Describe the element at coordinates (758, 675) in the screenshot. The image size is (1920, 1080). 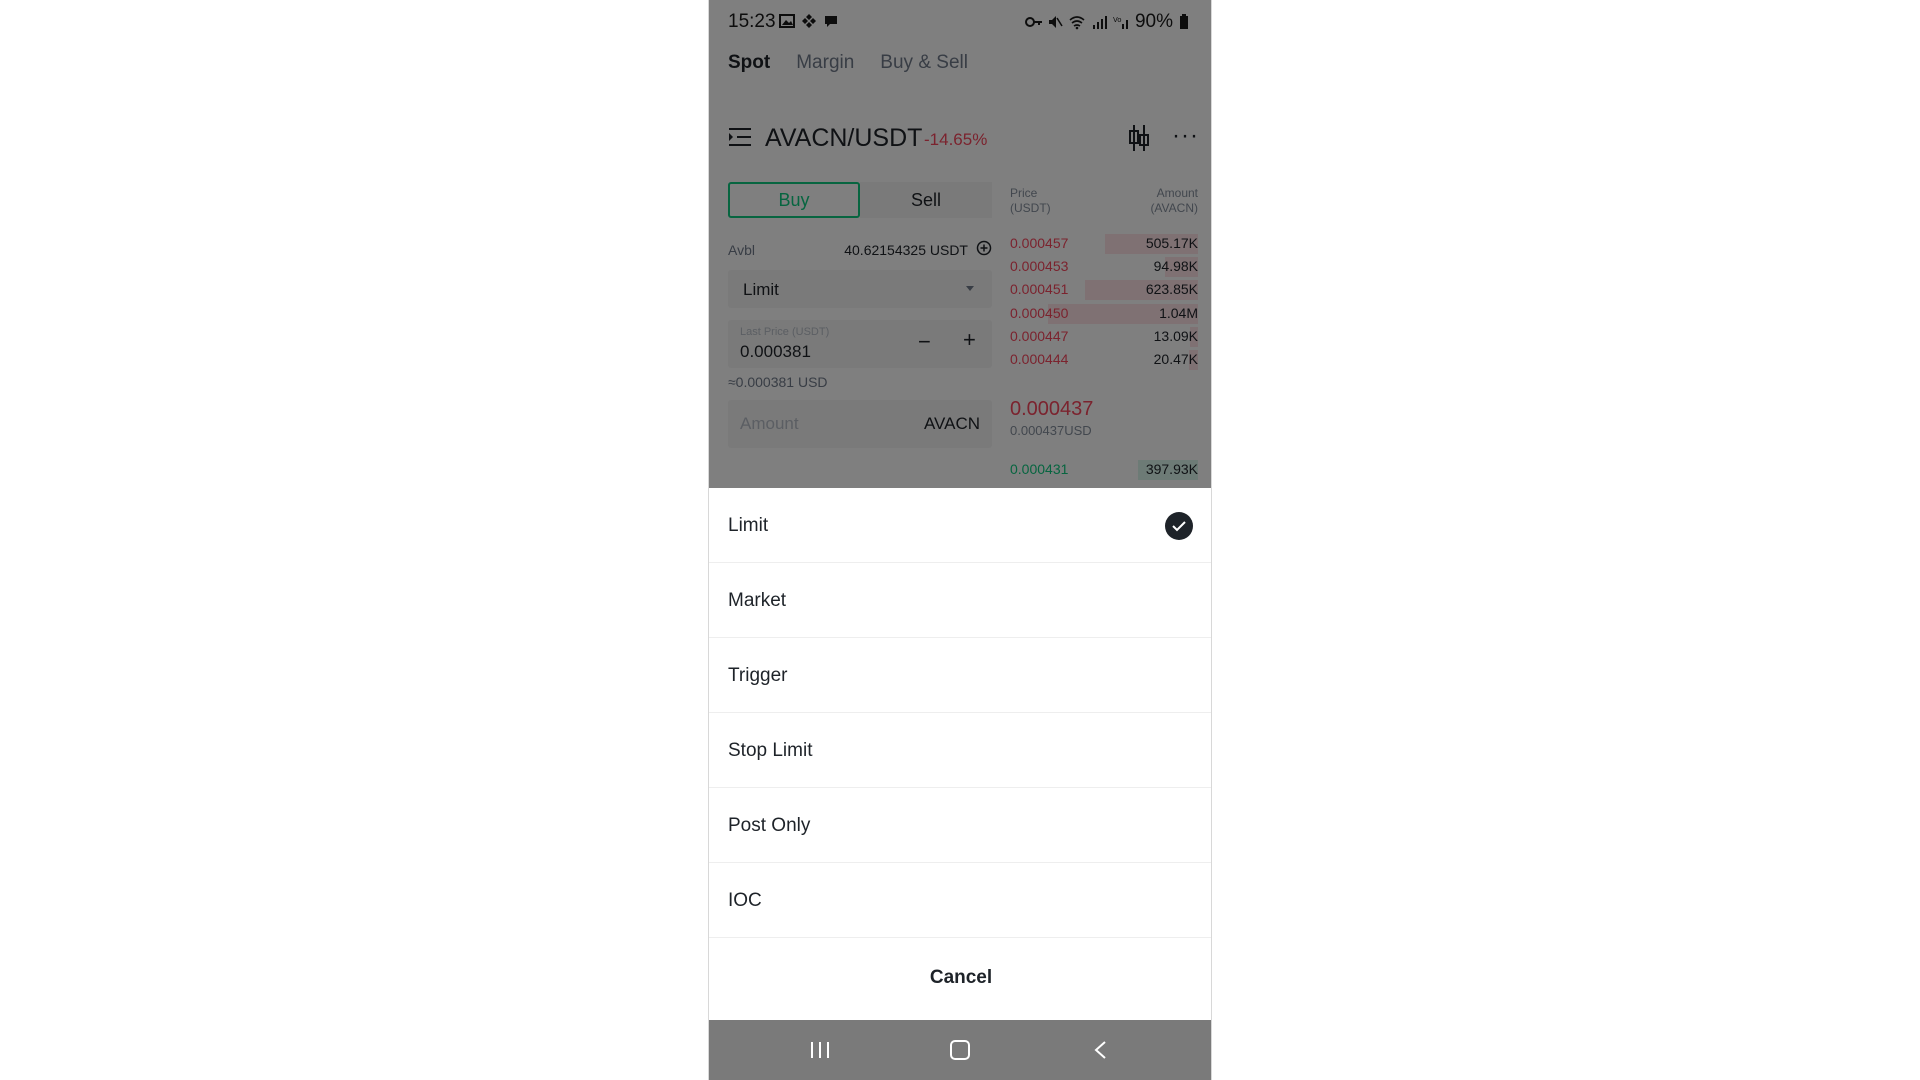
I see `option-label: Trigger` at that location.